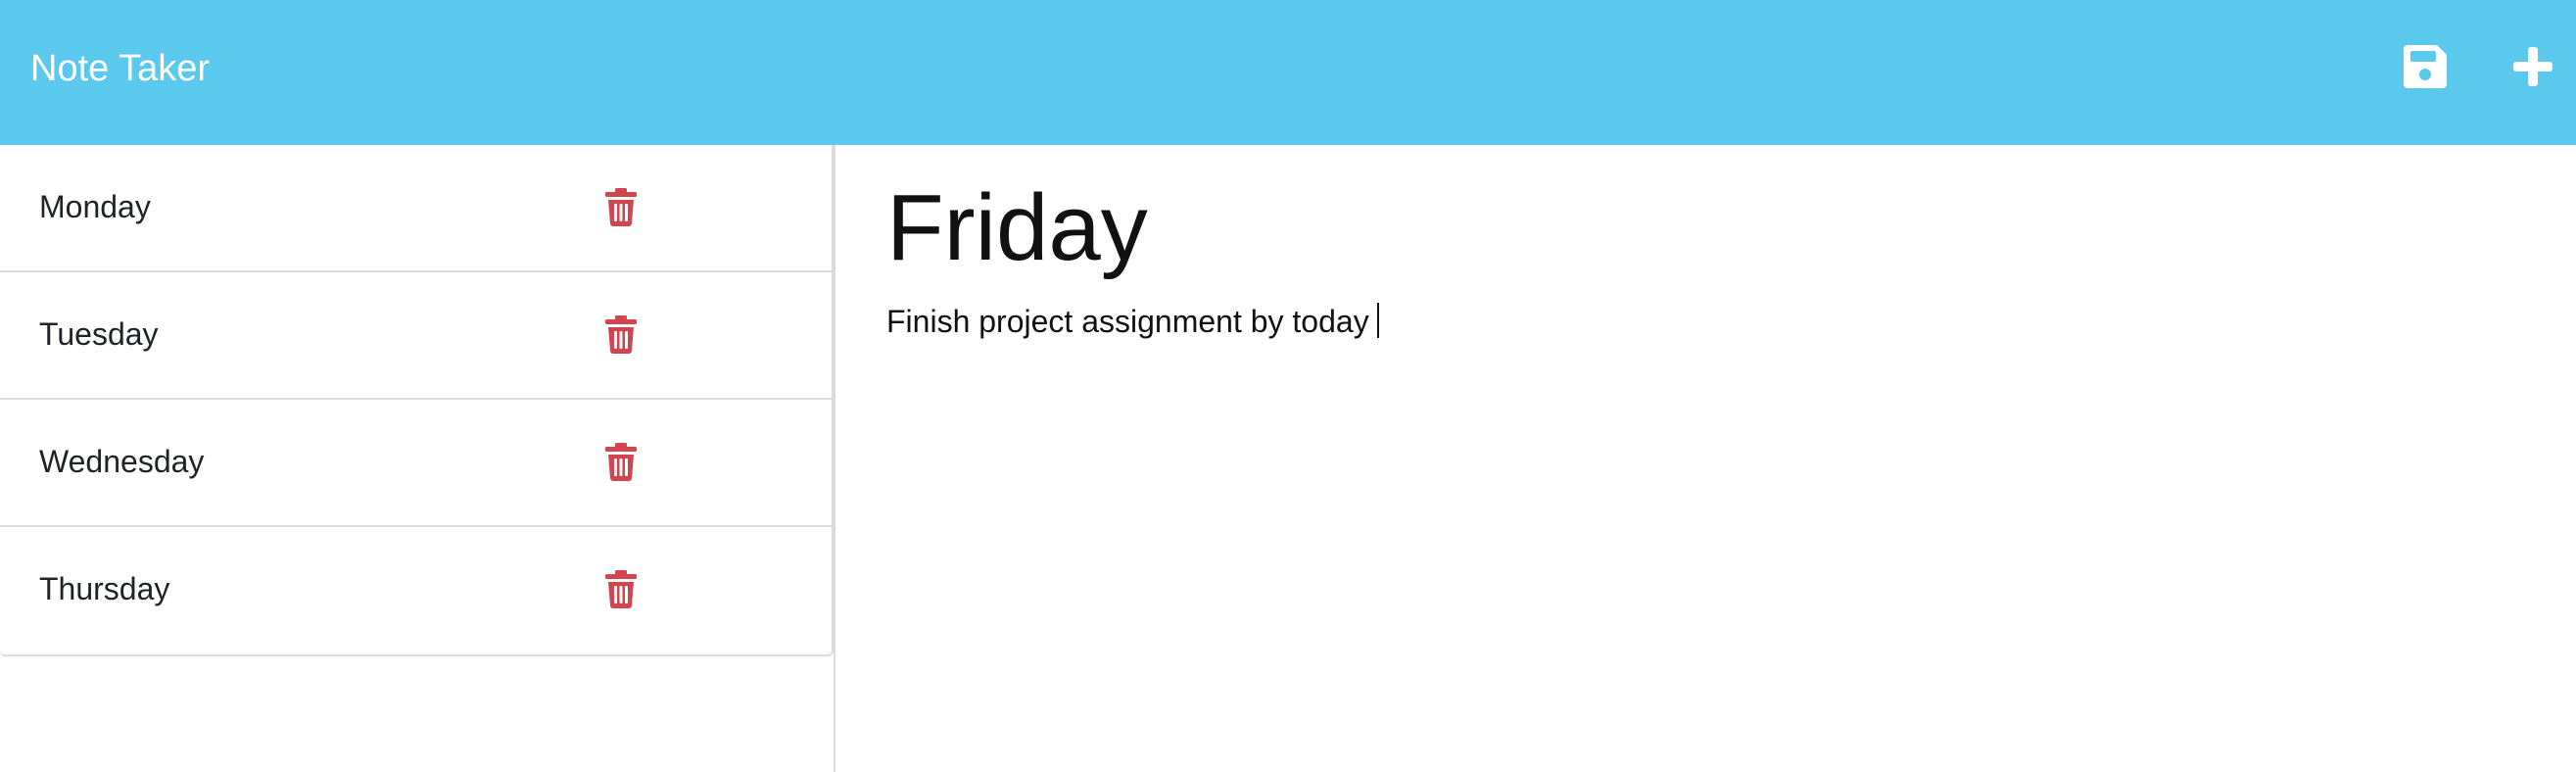  I want to click on plus-icon, so click(2532, 66).